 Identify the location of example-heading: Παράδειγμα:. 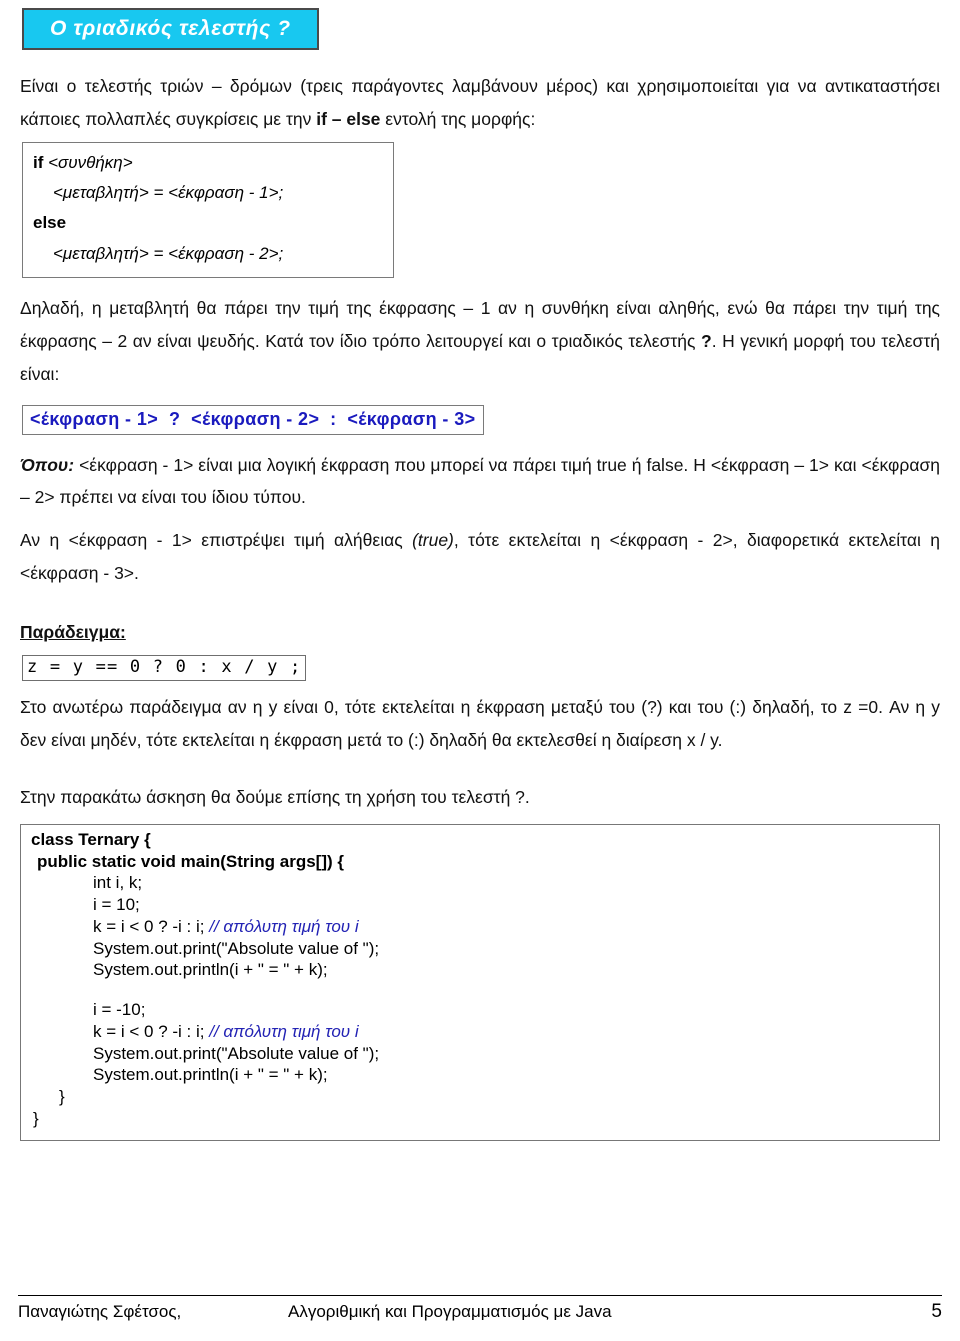
(73, 632).